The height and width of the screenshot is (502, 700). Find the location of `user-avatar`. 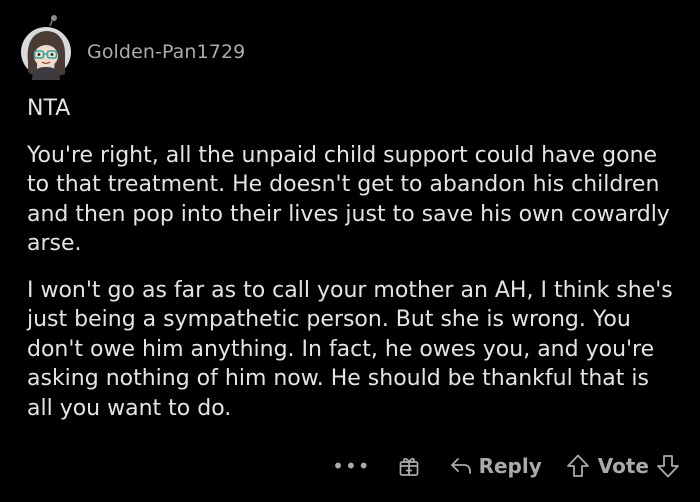

user-avatar is located at coordinates (48, 47).